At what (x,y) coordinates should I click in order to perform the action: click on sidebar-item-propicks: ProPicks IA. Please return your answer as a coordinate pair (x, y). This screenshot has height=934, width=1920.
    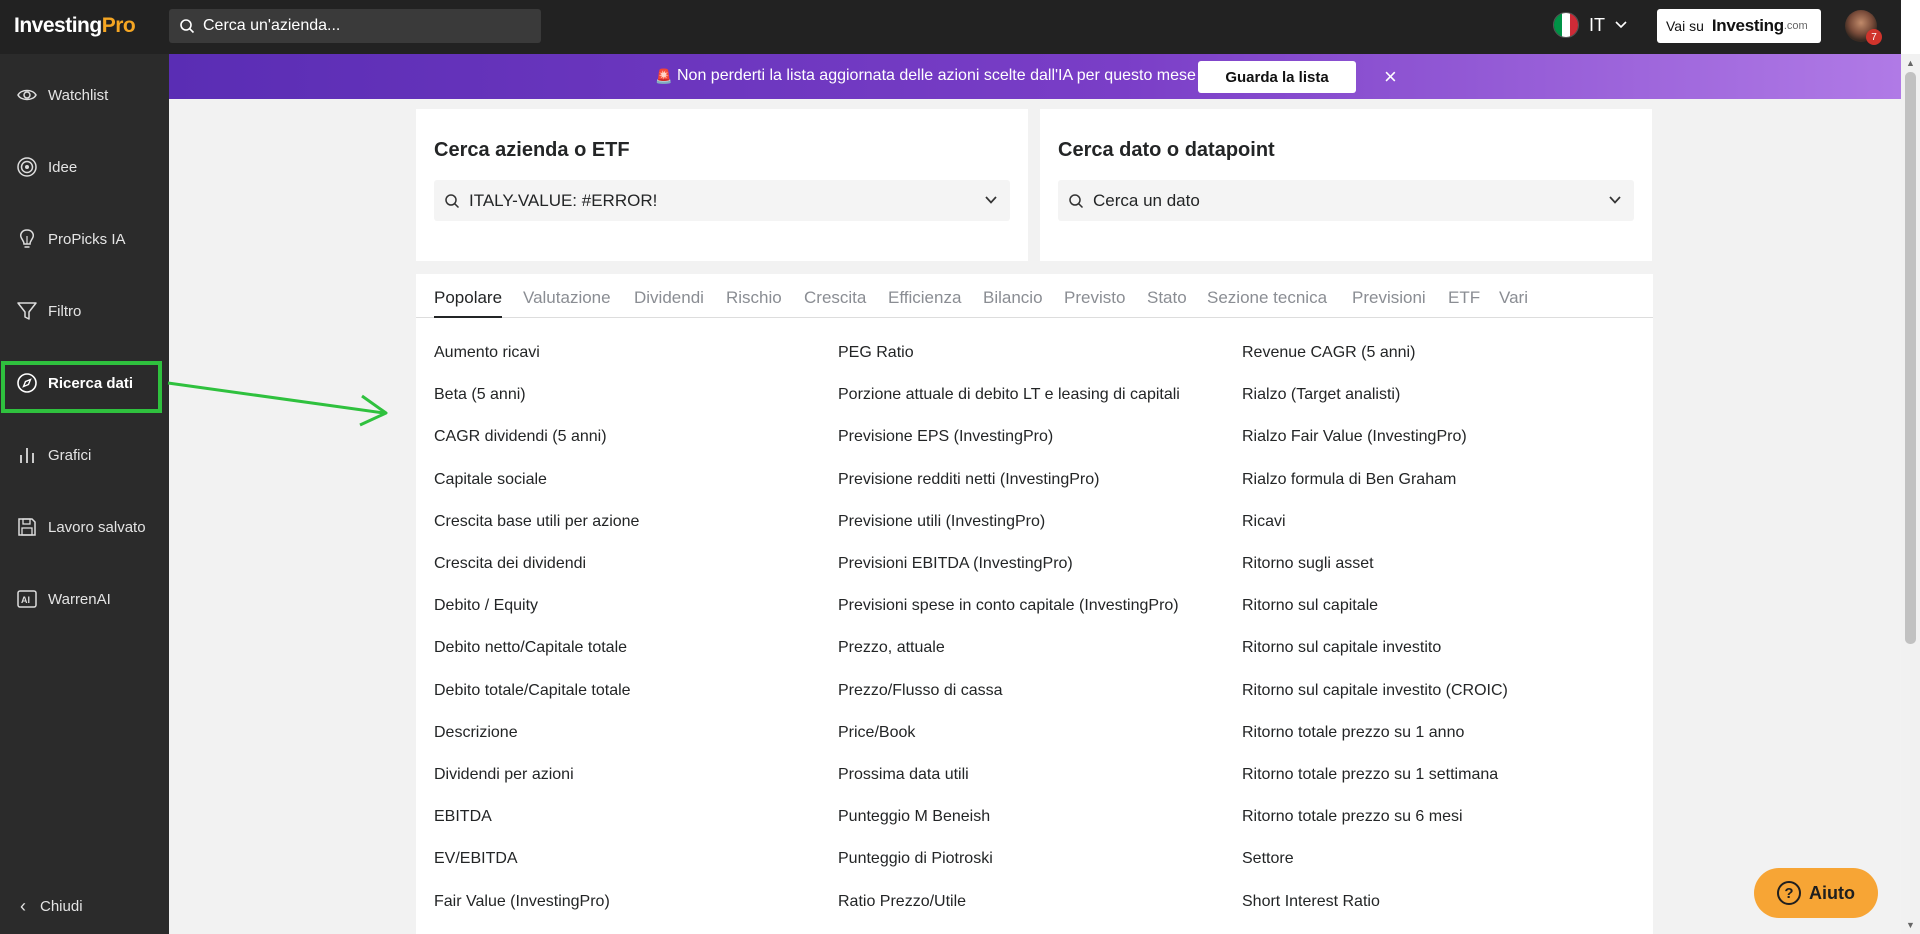
    Looking at the image, I should click on (84, 239).